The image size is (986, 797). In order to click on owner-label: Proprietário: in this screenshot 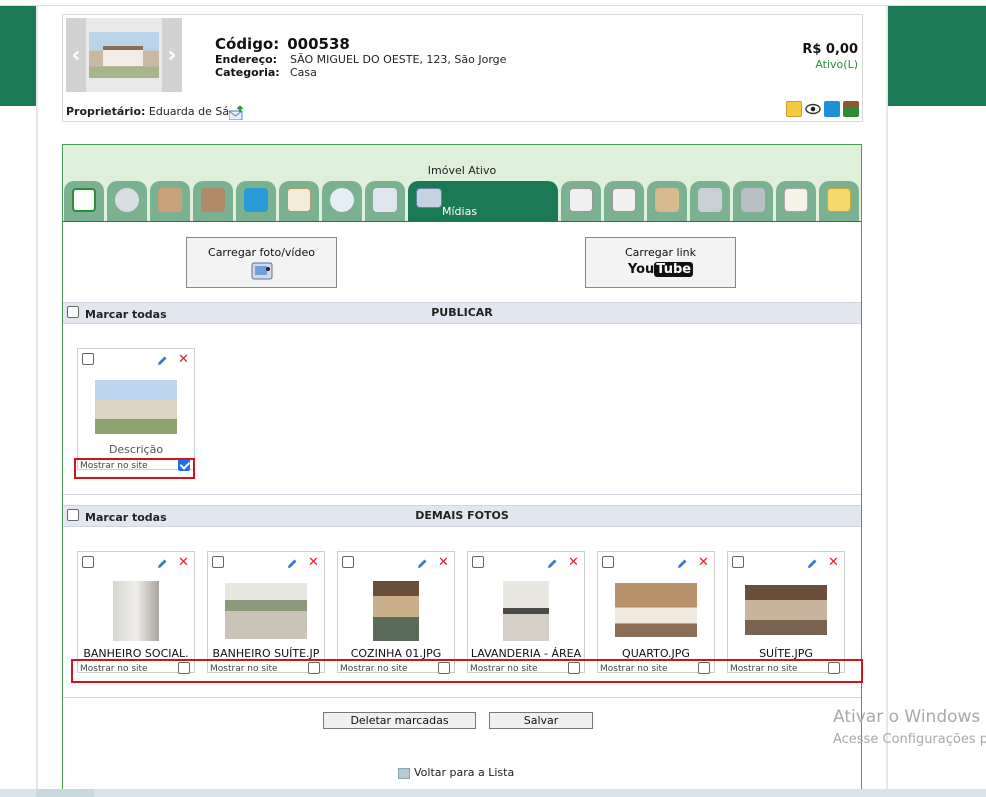, I will do `click(106, 111)`.